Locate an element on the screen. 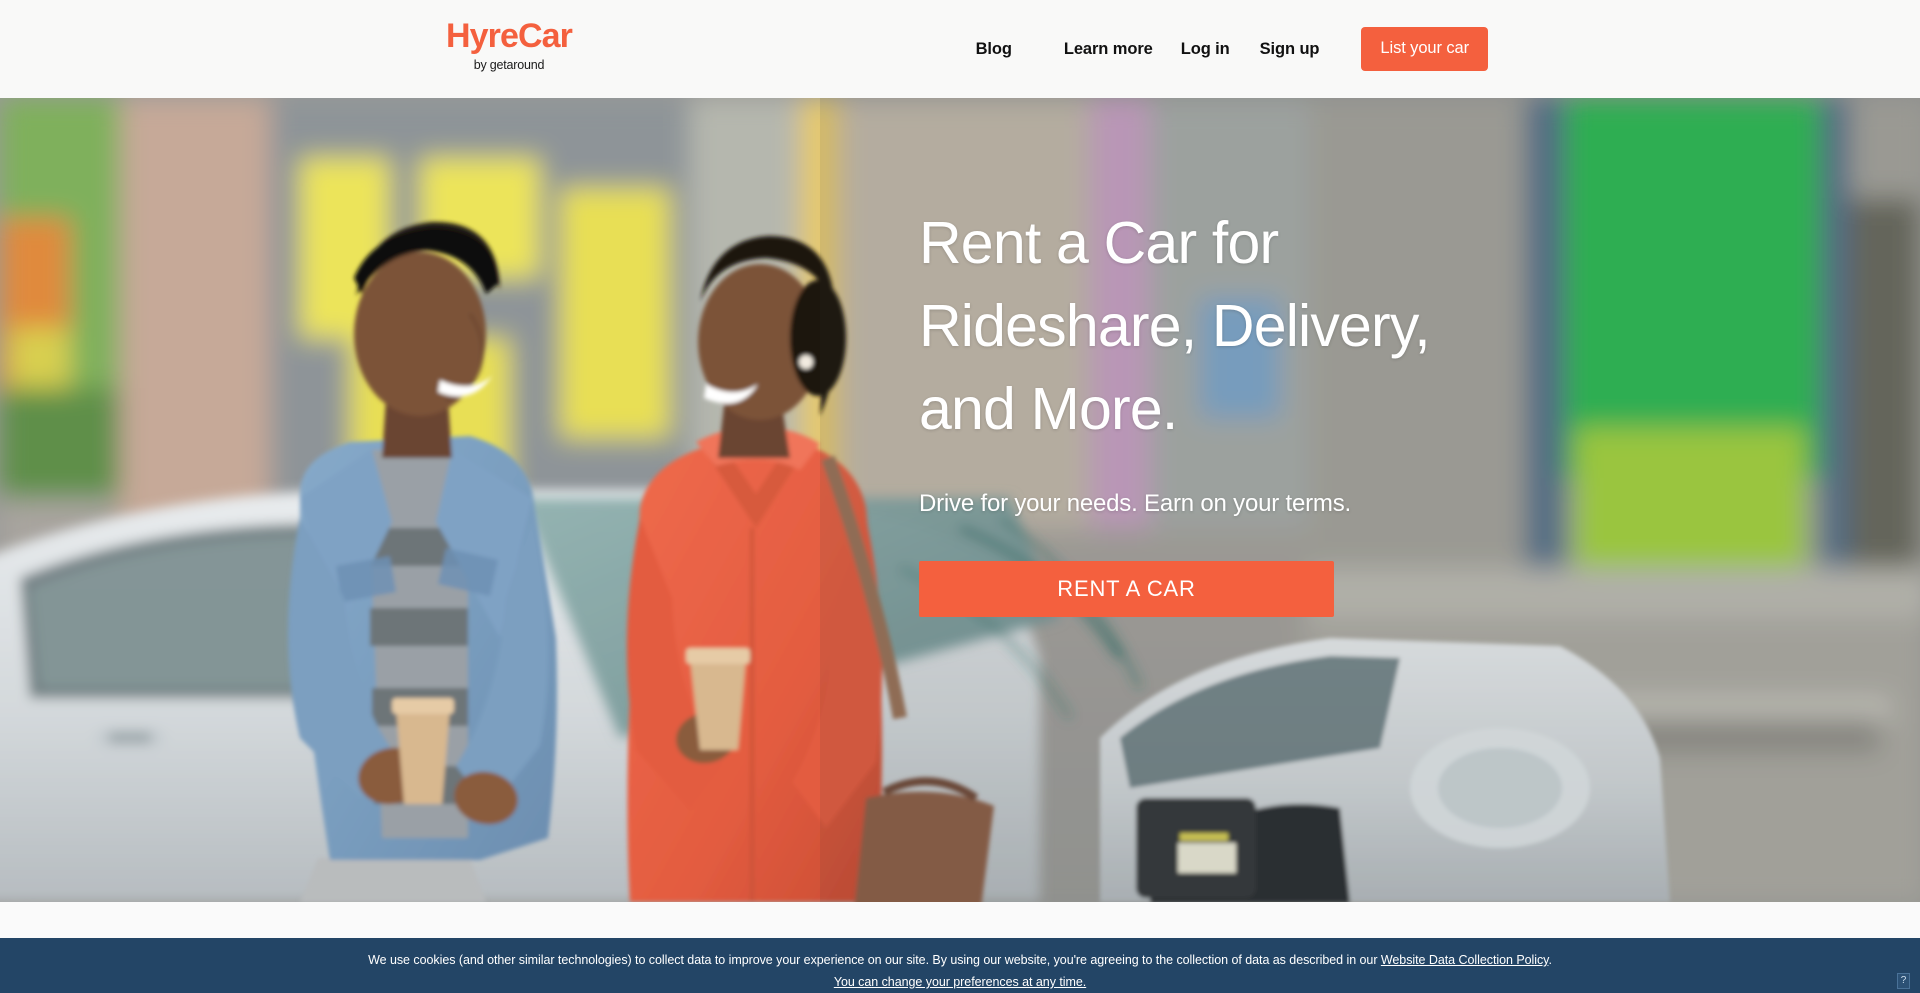 The height and width of the screenshot is (993, 1920). content-strip is located at coordinates (960, 920).